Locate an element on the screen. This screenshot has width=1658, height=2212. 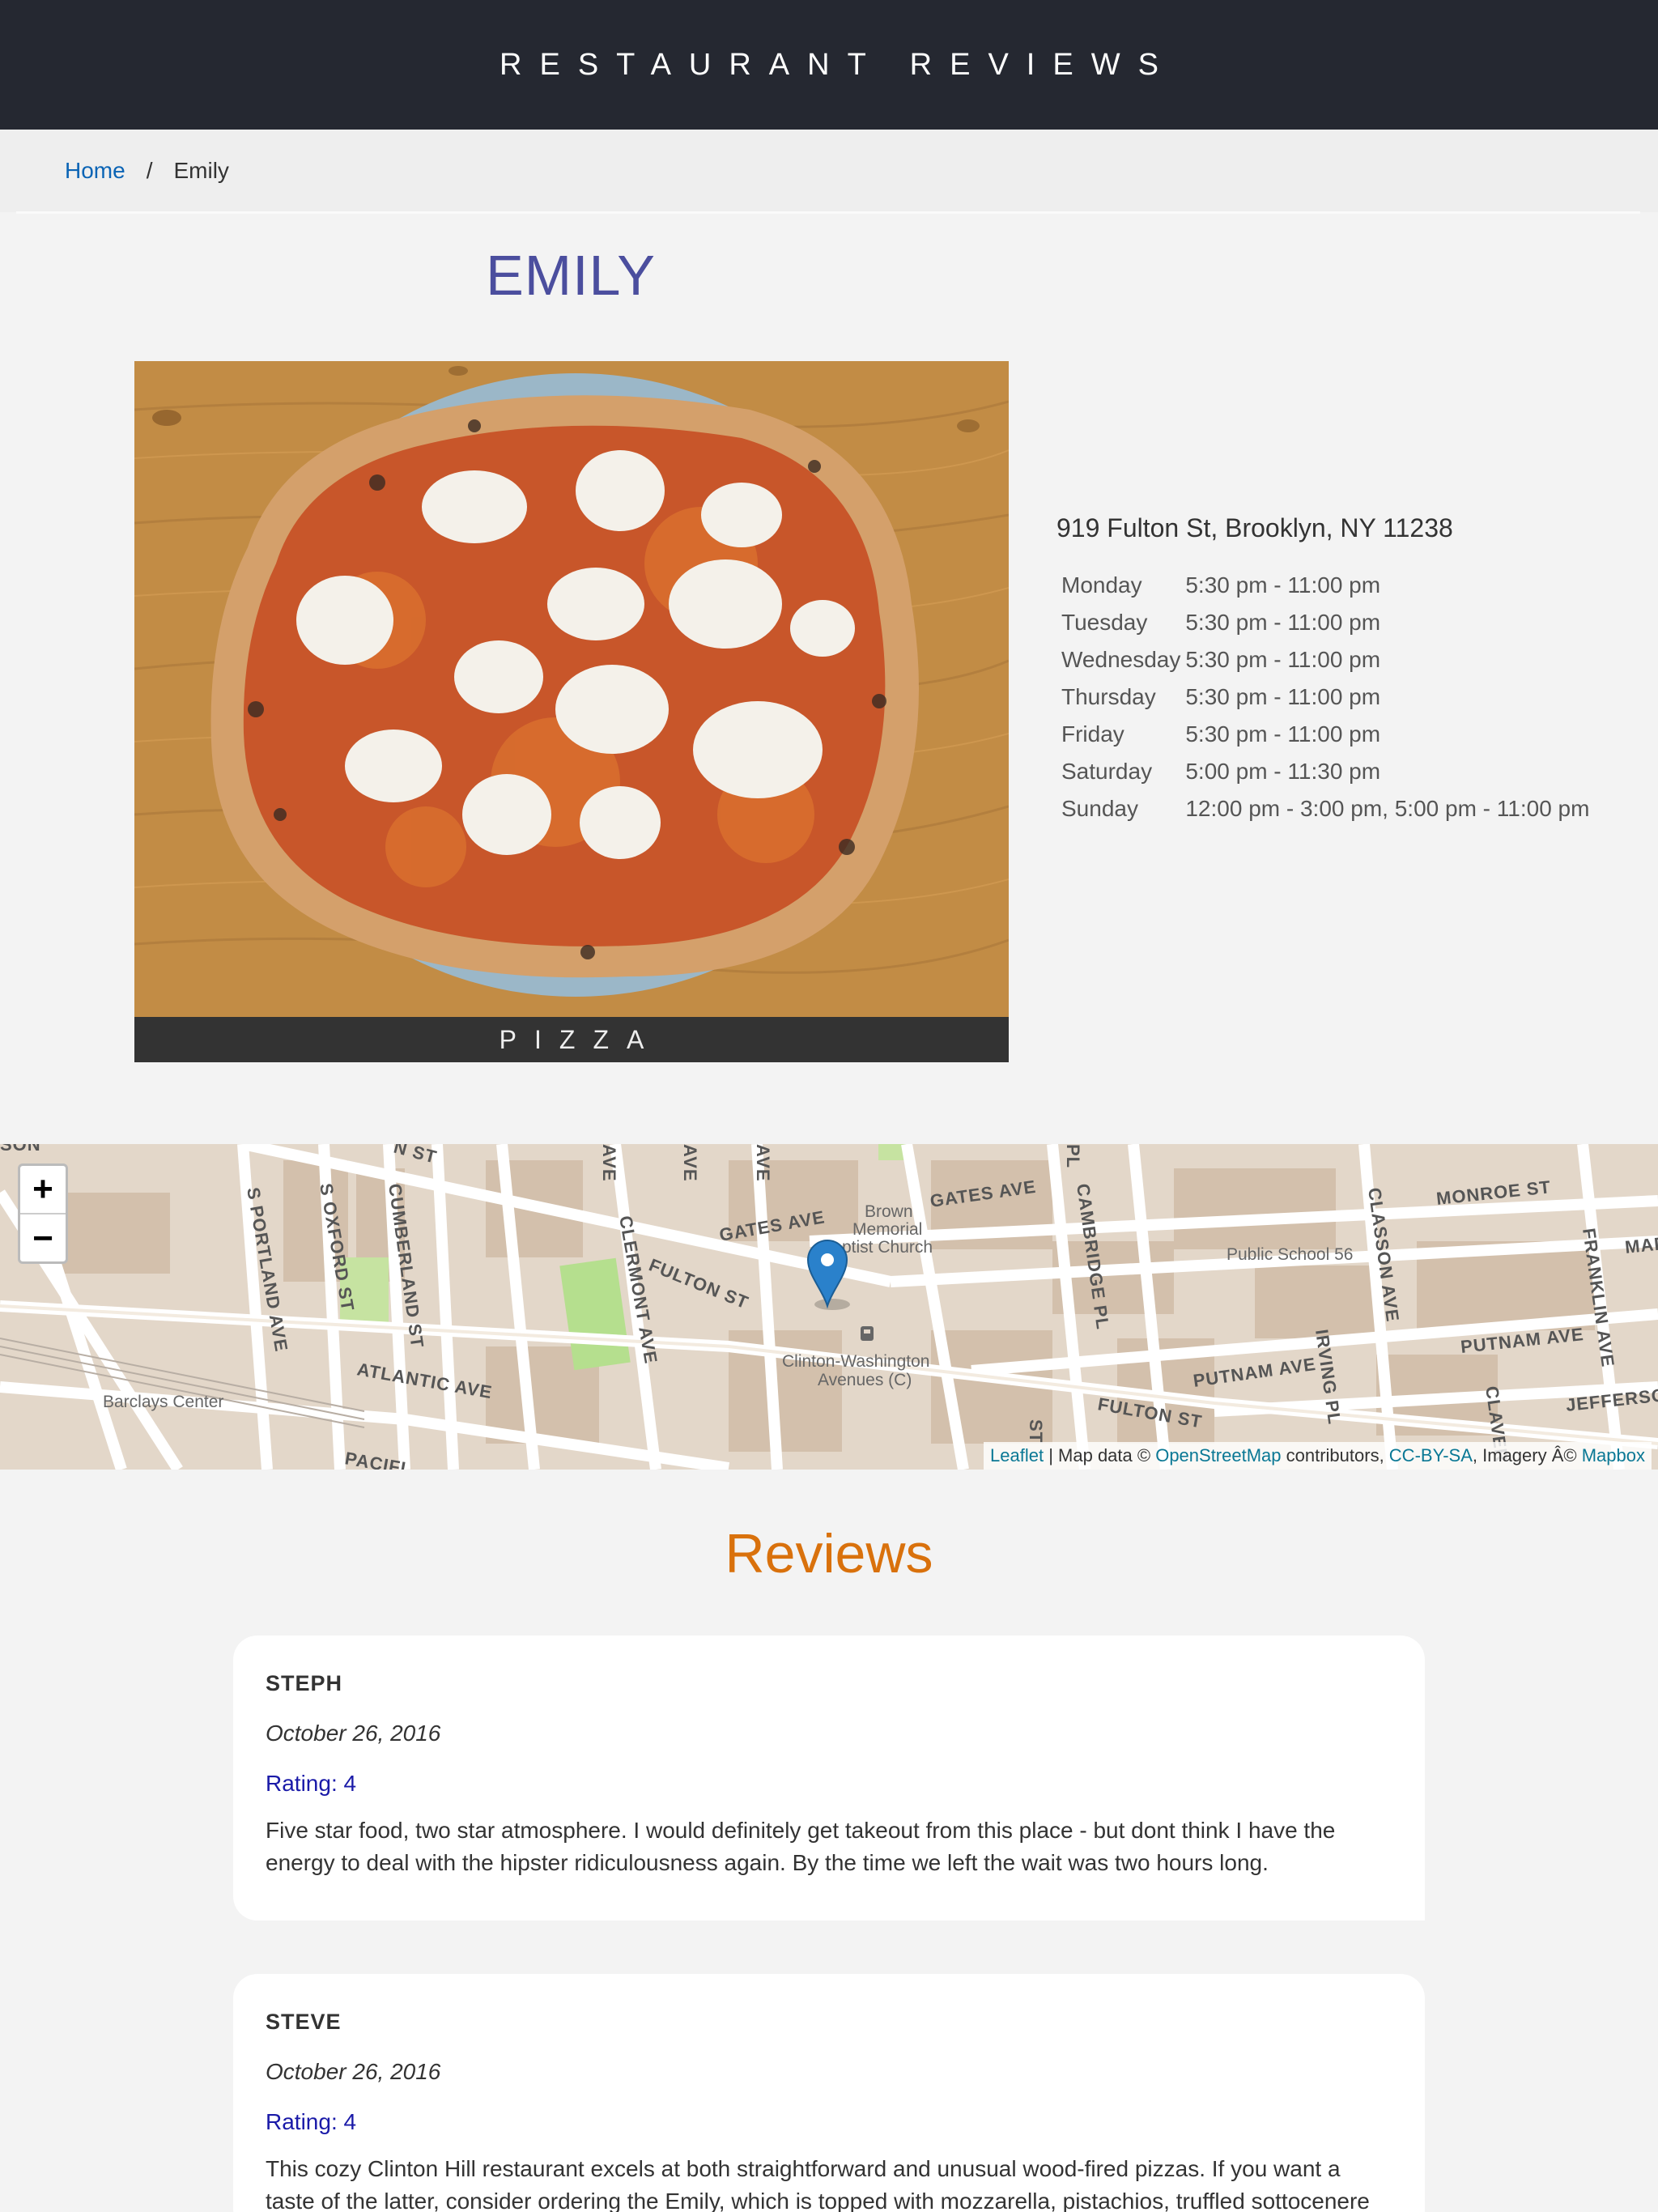
site-header: RESTAURANT REVIEWS is located at coordinates (829, 65).